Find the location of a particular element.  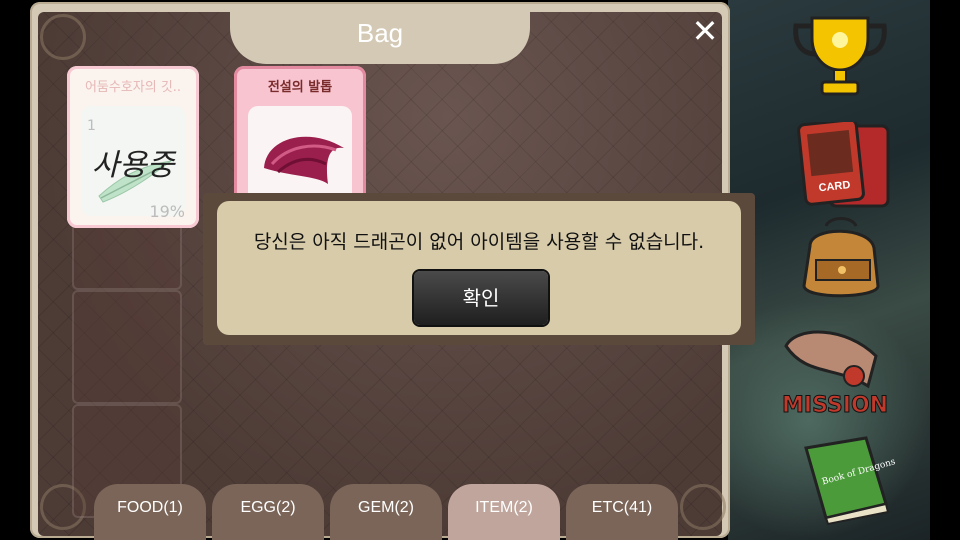

book-of-dragons-button: Book of Dragons is located at coordinates (846, 482).